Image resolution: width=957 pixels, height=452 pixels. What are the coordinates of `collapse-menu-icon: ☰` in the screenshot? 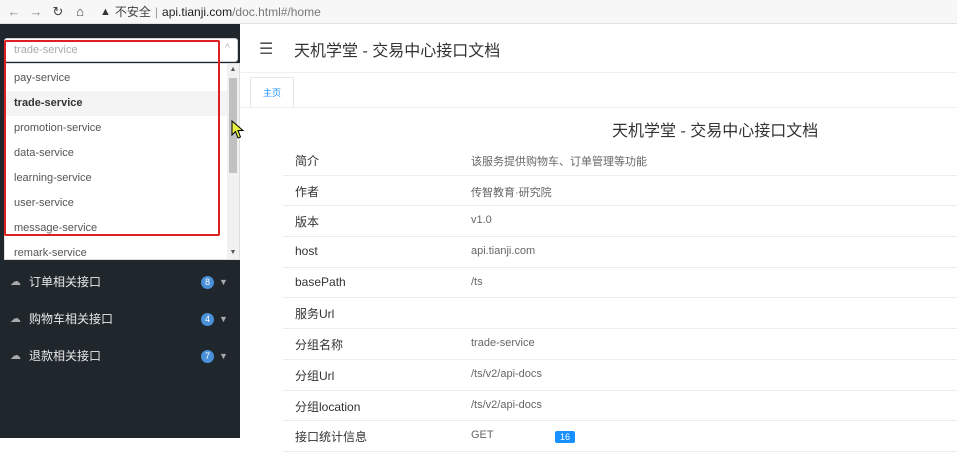 It's located at (266, 49).